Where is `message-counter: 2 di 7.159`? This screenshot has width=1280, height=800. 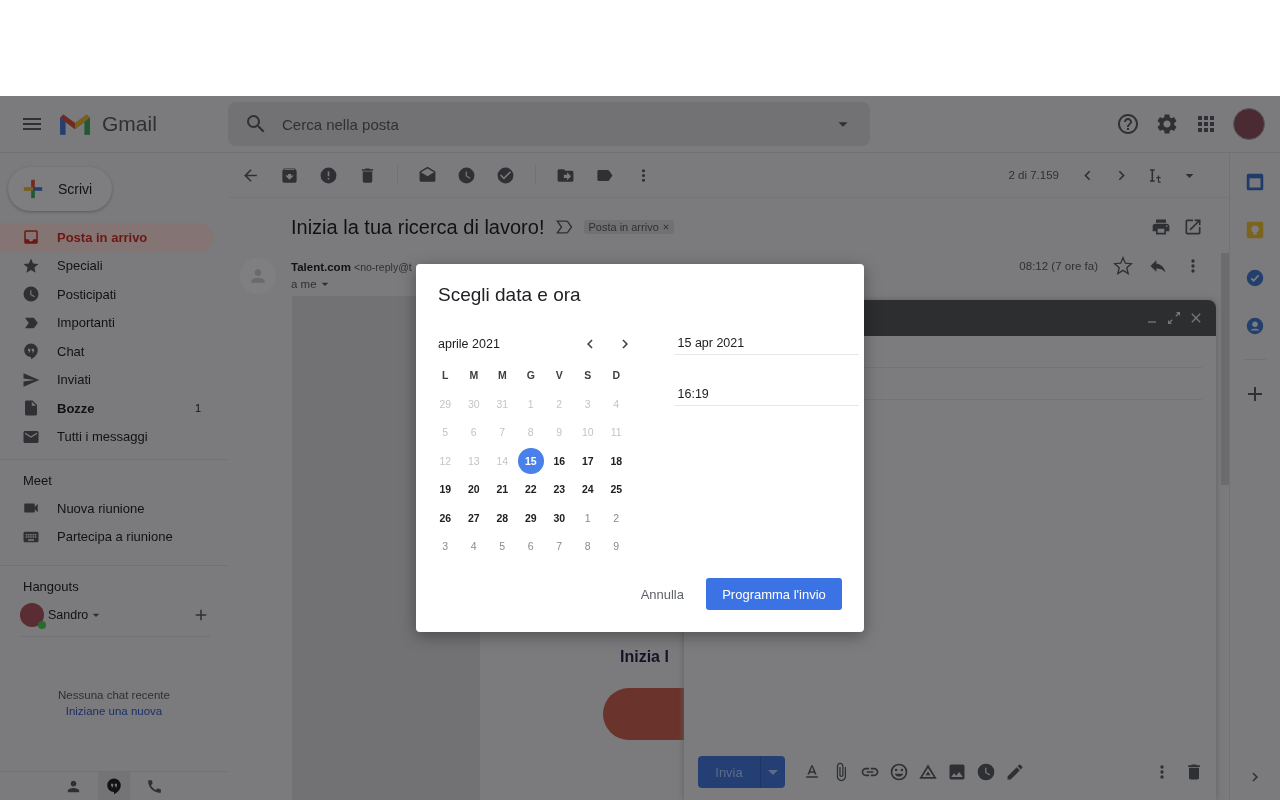
message-counter: 2 di 7.159 is located at coordinates (1033, 175).